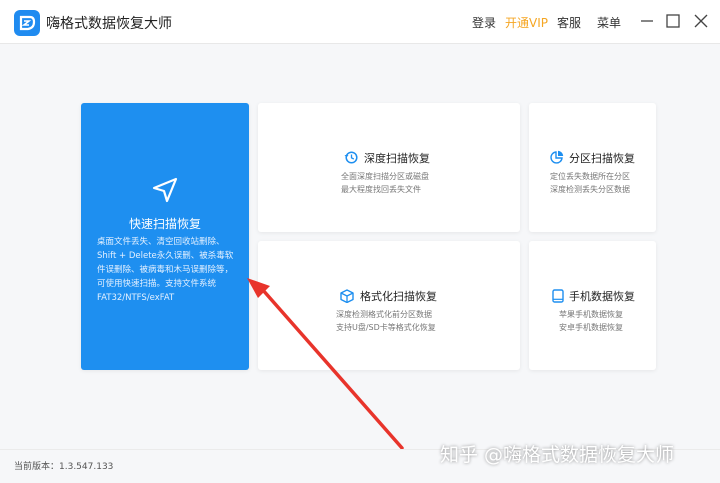 Image resolution: width=720 pixels, height=483 pixels. I want to click on maximize-icon, so click(673, 21).